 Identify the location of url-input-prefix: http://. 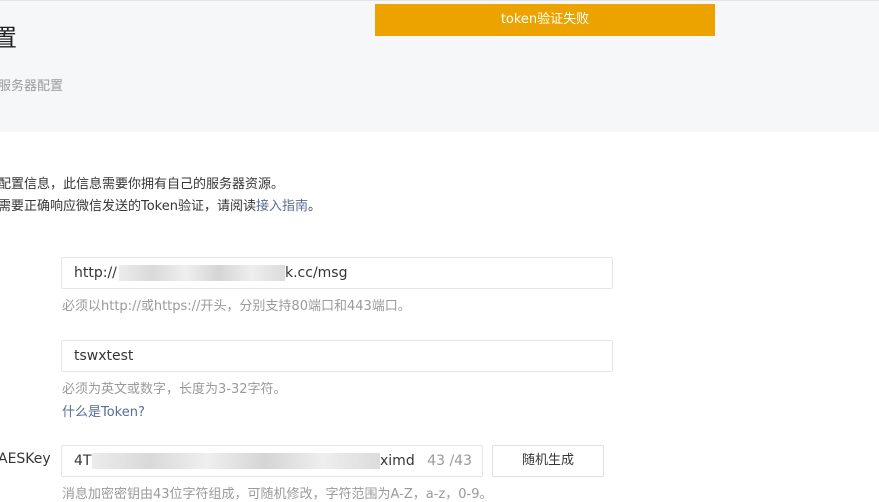
(95, 273).